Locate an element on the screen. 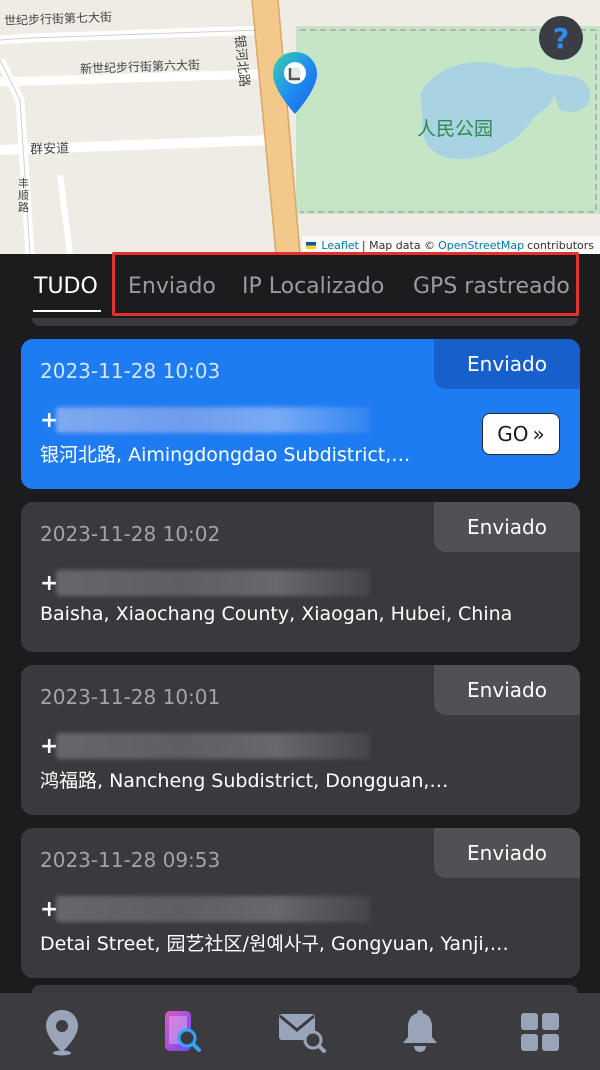 Image resolution: width=600 pixels, height=1070 pixels. osm-link: OpenStreetMap is located at coordinates (481, 245).